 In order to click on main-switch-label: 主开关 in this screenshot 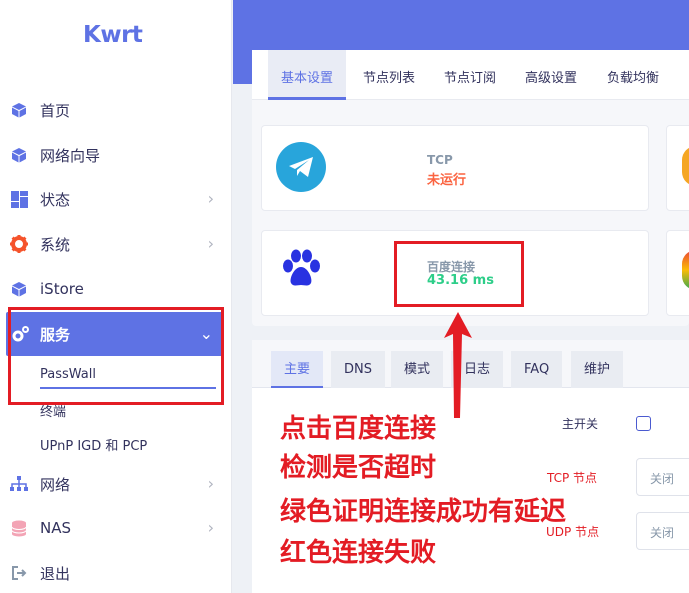, I will do `click(580, 424)`.